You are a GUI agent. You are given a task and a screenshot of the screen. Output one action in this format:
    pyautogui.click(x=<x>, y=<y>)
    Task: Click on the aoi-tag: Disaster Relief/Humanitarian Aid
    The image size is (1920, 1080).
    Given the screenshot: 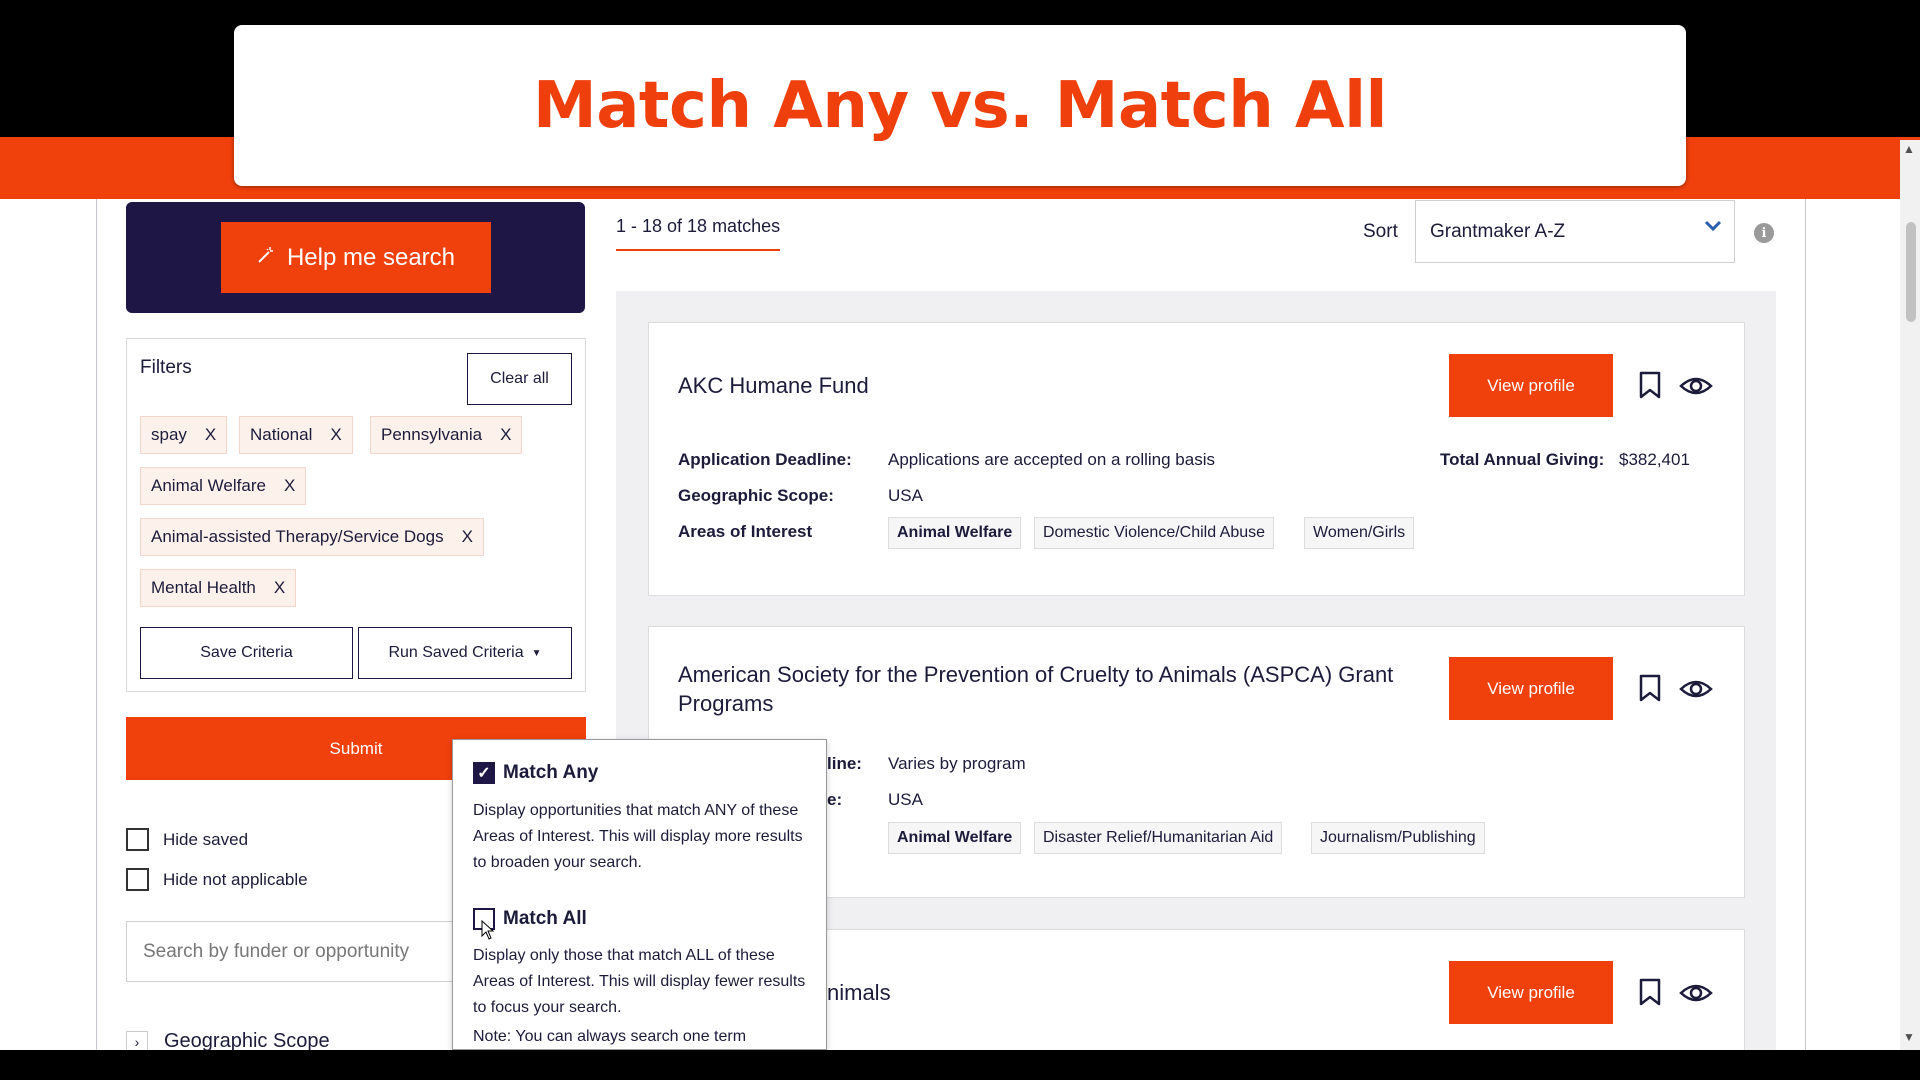 What is the action you would take?
    pyautogui.click(x=1158, y=838)
    